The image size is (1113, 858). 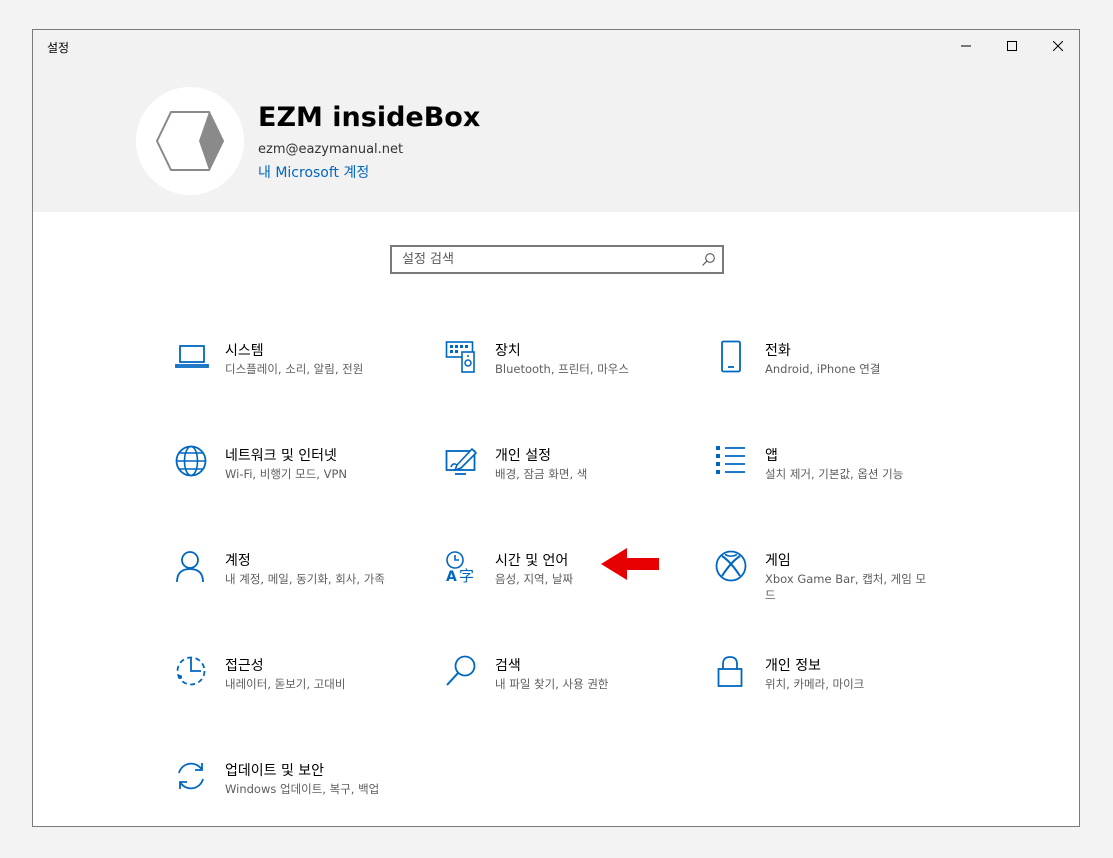 I want to click on tile-title: 접근성, so click(x=244, y=666).